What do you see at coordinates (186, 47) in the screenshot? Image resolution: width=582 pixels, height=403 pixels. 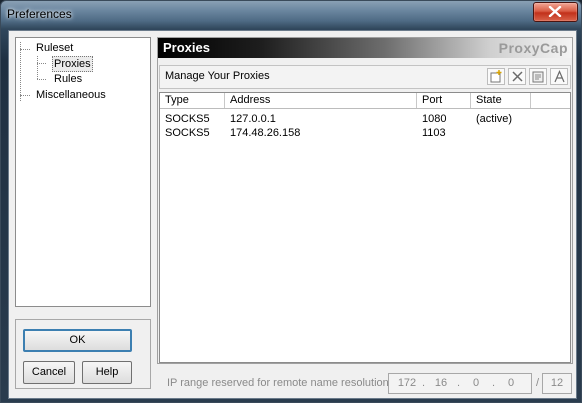 I see `panel-title: Proxies` at bounding box center [186, 47].